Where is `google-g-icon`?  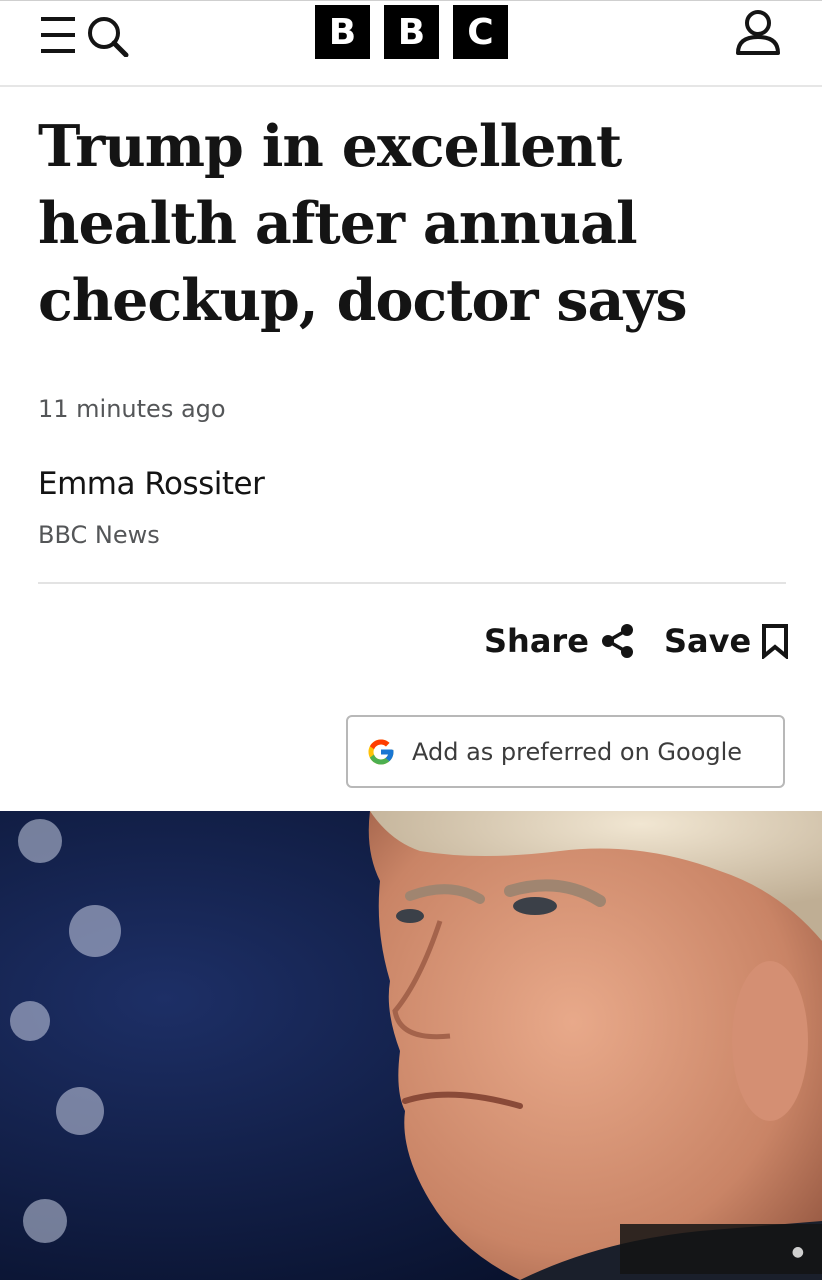 google-g-icon is located at coordinates (381, 751).